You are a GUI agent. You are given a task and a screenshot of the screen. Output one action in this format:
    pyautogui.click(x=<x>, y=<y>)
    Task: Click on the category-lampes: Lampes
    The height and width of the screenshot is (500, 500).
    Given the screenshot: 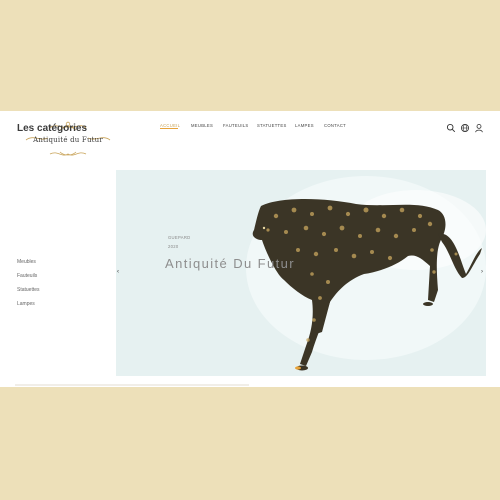 What is the action you would take?
    pyautogui.click(x=26, y=304)
    